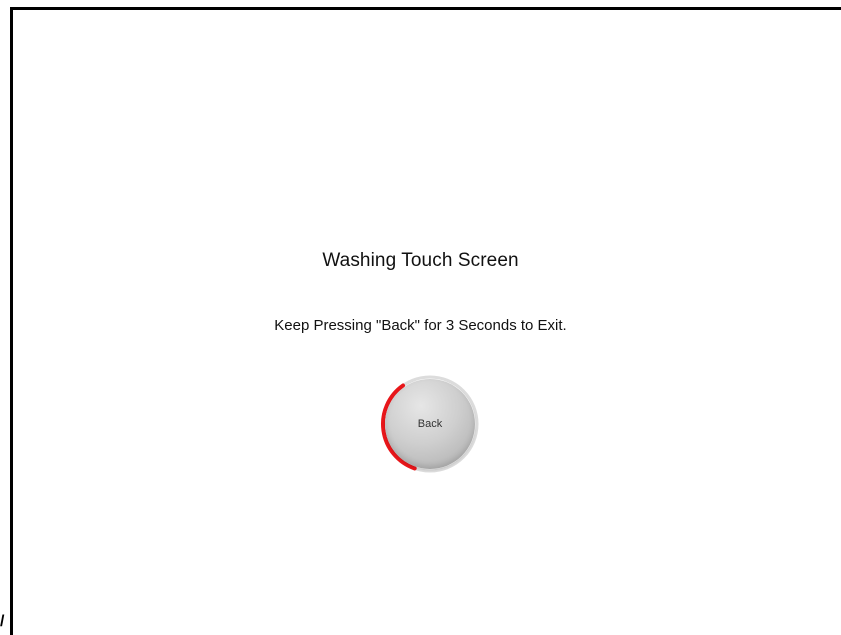  I want to click on page-title: Washing Touch Screen, so click(420, 260).